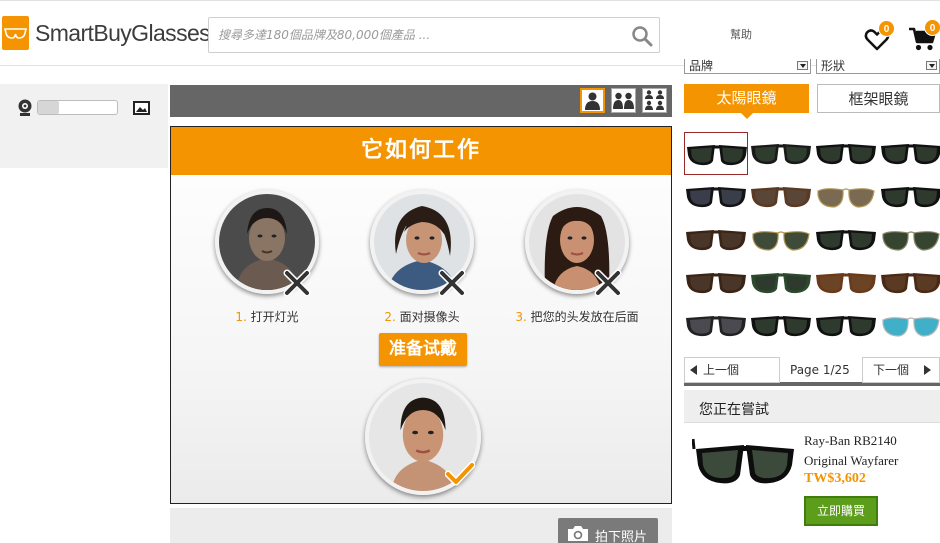  Describe the element at coordinates (878, 98) in the screenshot. I see `tab-frames: 框架眼鏡` at that location.